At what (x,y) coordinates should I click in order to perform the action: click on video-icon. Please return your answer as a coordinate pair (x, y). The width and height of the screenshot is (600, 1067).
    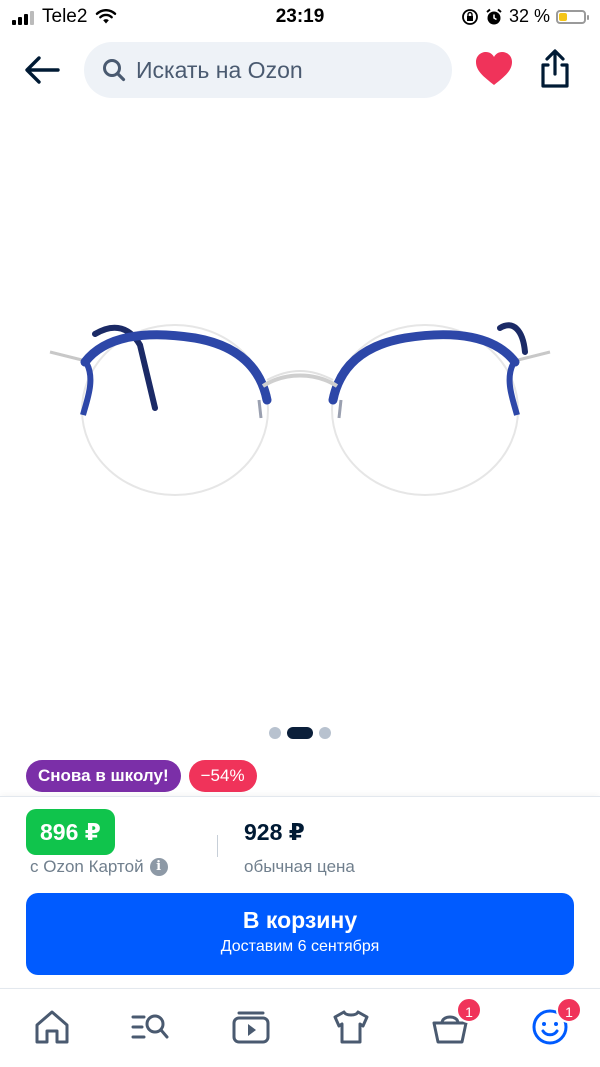
    Looking at the image, I should click on (251, 1027).